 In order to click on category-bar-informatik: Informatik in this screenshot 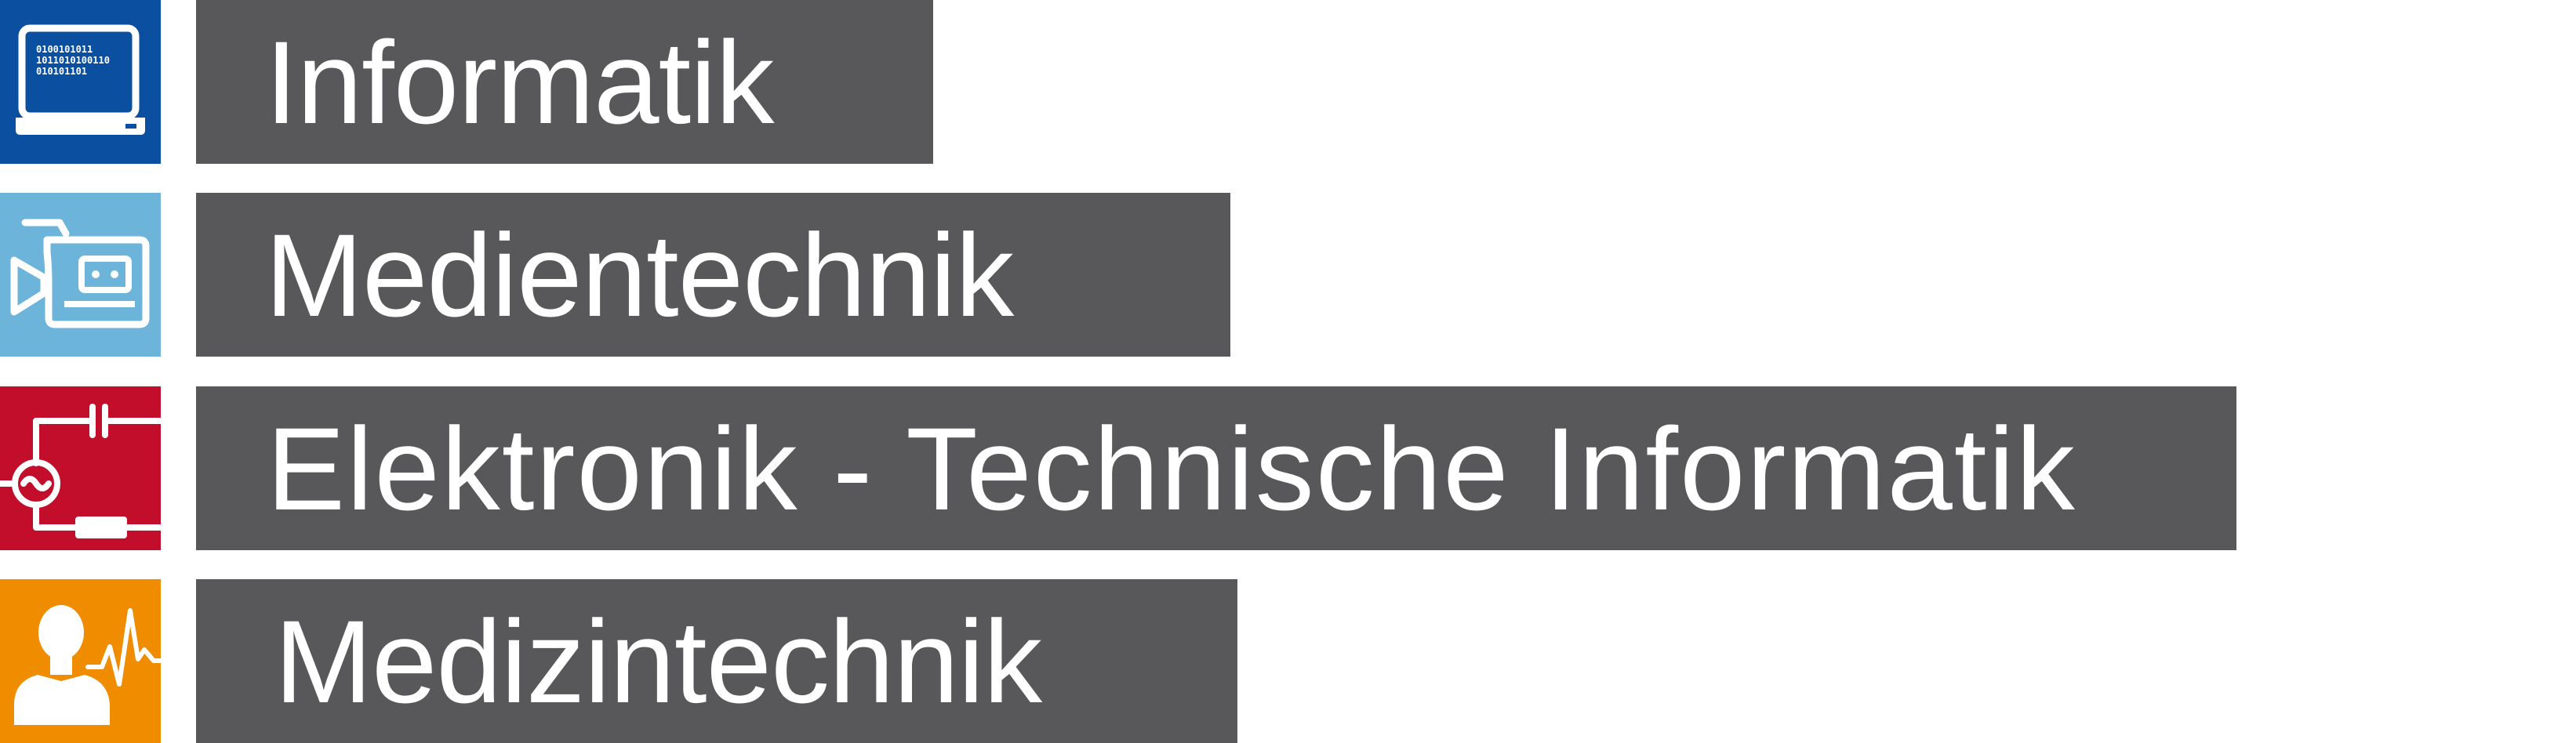, I will do `click(564, 82)`.